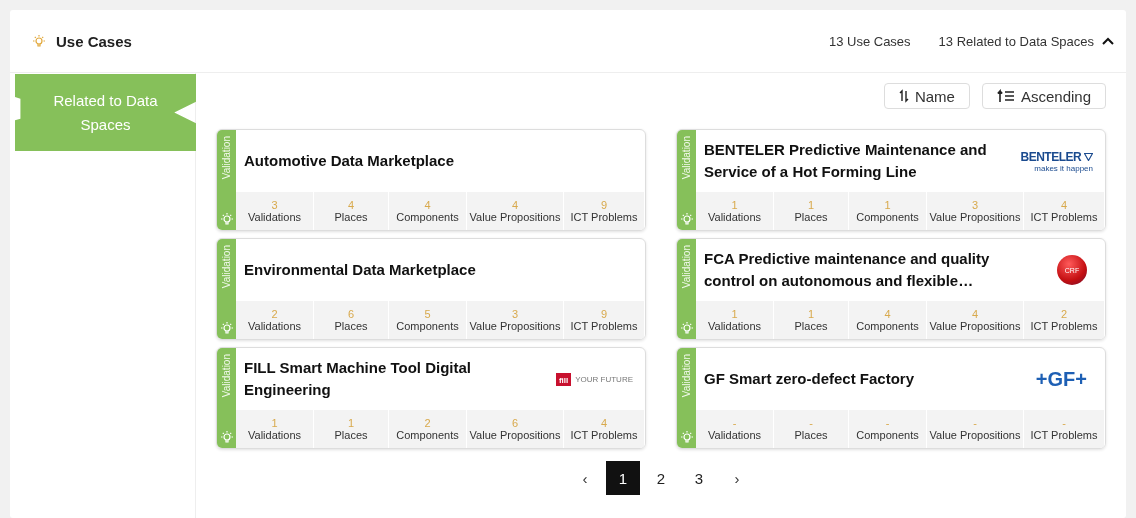 This screenshot has height=518, width=1136. Describe the element at coordinates (891, 398) in the screenshot. I see `use-case-card: Validation GF Smart zero-defect Factory +GF+ - Validations - Places - Components - Value Propositions - ICT Problems` at that location.